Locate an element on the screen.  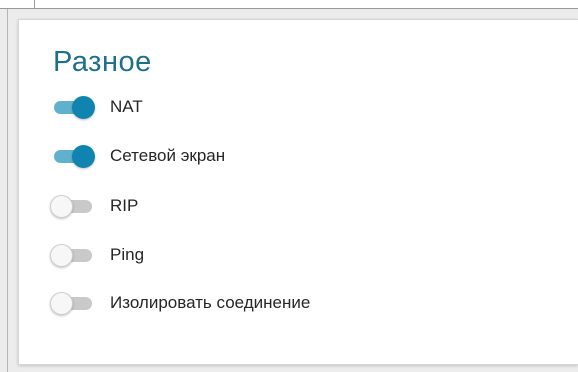
frame-border is located at coordinates (7, 190).